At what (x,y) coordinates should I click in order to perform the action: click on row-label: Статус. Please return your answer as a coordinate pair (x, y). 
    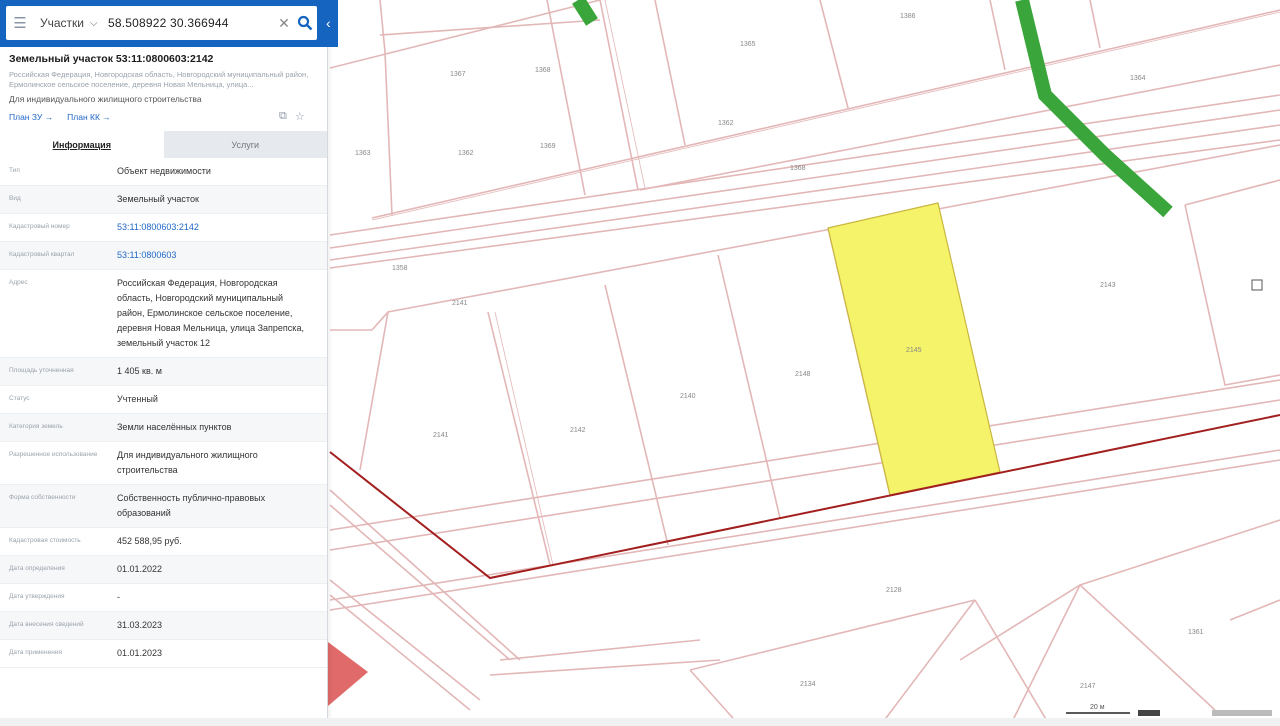
    Looking at the image, I should click on (19, 398).